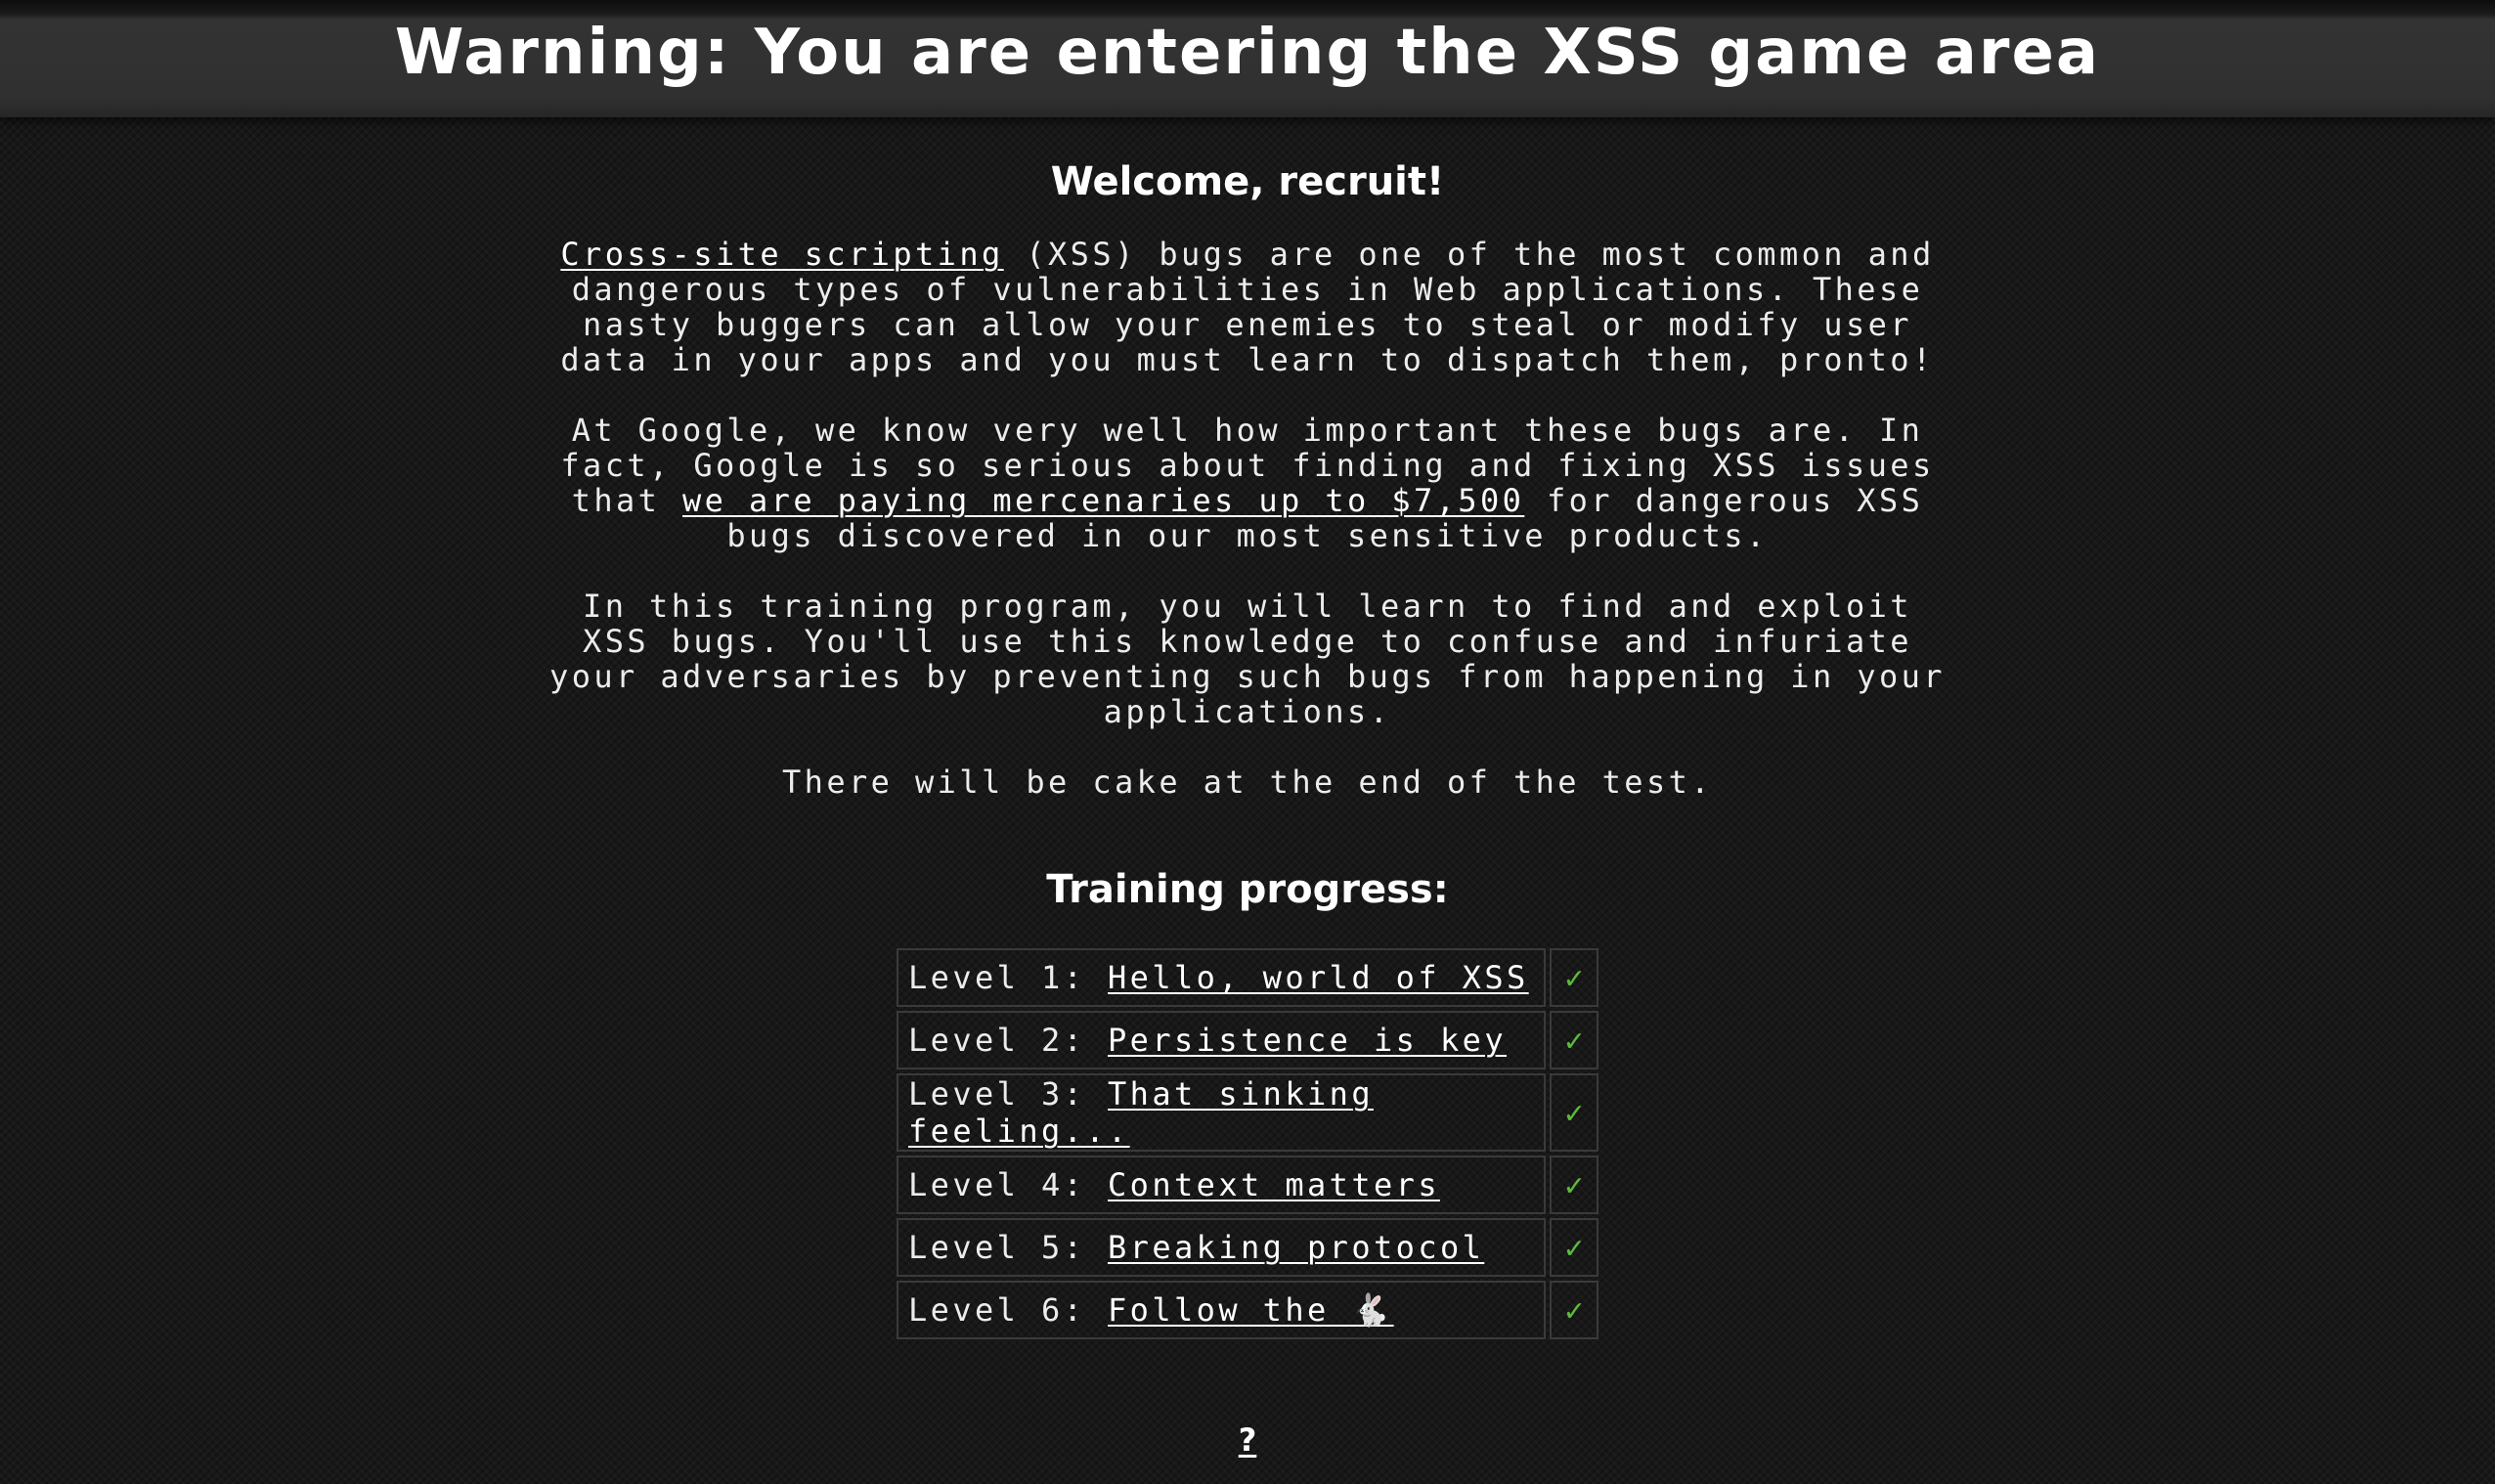 Image resolution: width=2495 pixels, height=1484 pixels. Describe the element at coordinates (1008, 1310) in the screenshot. I see `level-prefix: Level 6:` at that location.